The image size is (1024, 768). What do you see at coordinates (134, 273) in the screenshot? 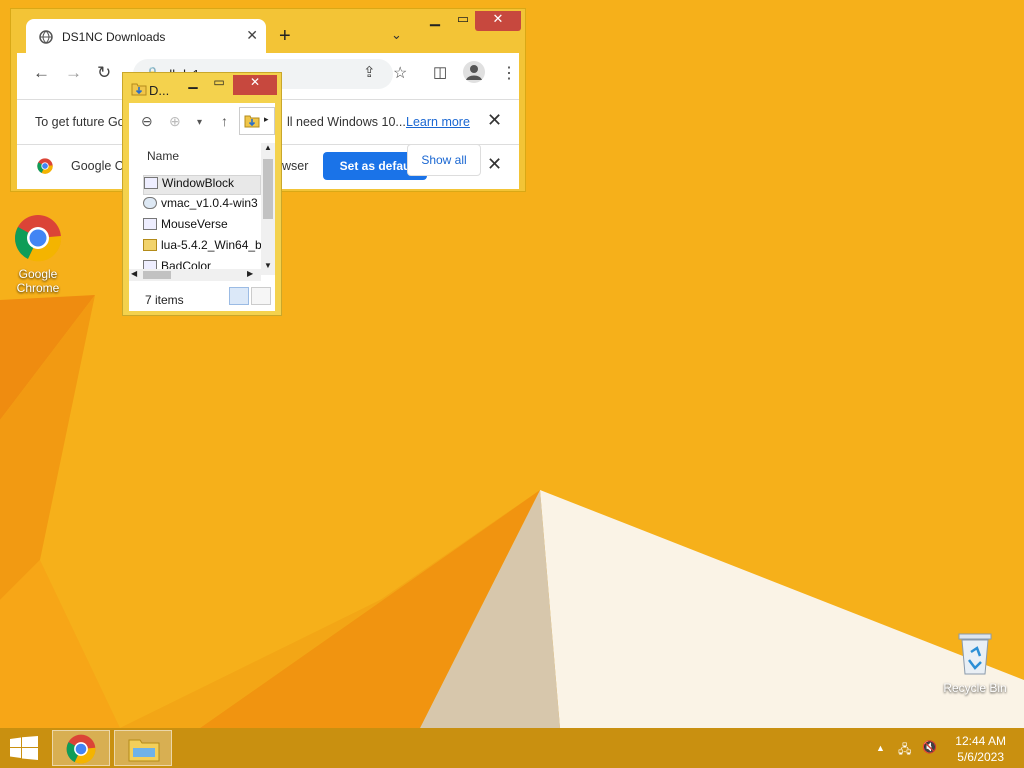
I see `scroll-left-icon: ◀` at bounding box center [134, 273].